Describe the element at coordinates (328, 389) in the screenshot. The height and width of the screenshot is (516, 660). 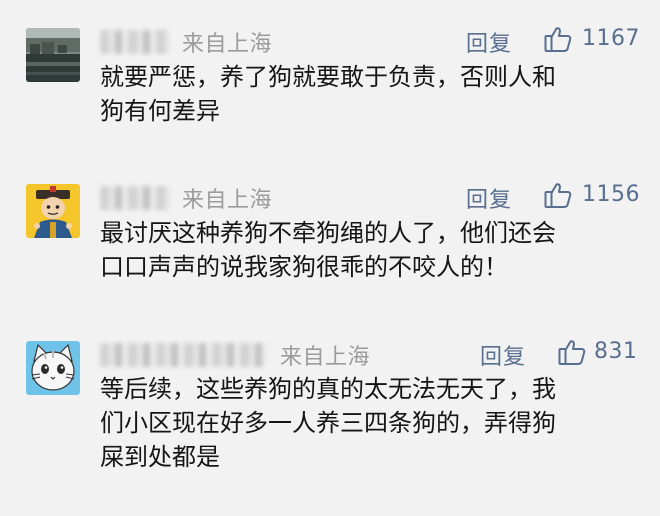
I see `comment-text-line: 等后续，这些养狗的真的太无法无天了，我` at that location.